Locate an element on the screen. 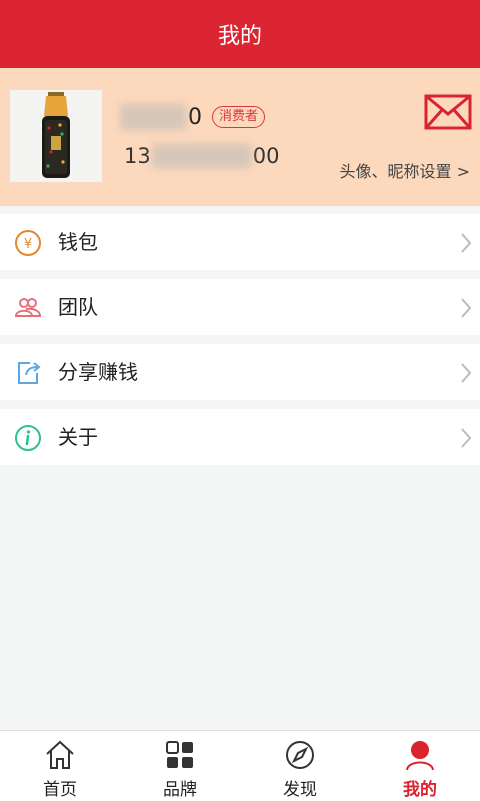 Image resolution: width=480 pixels, height=801 pixels. tab-brand: 品牌 is located at coordinates (180, 766).